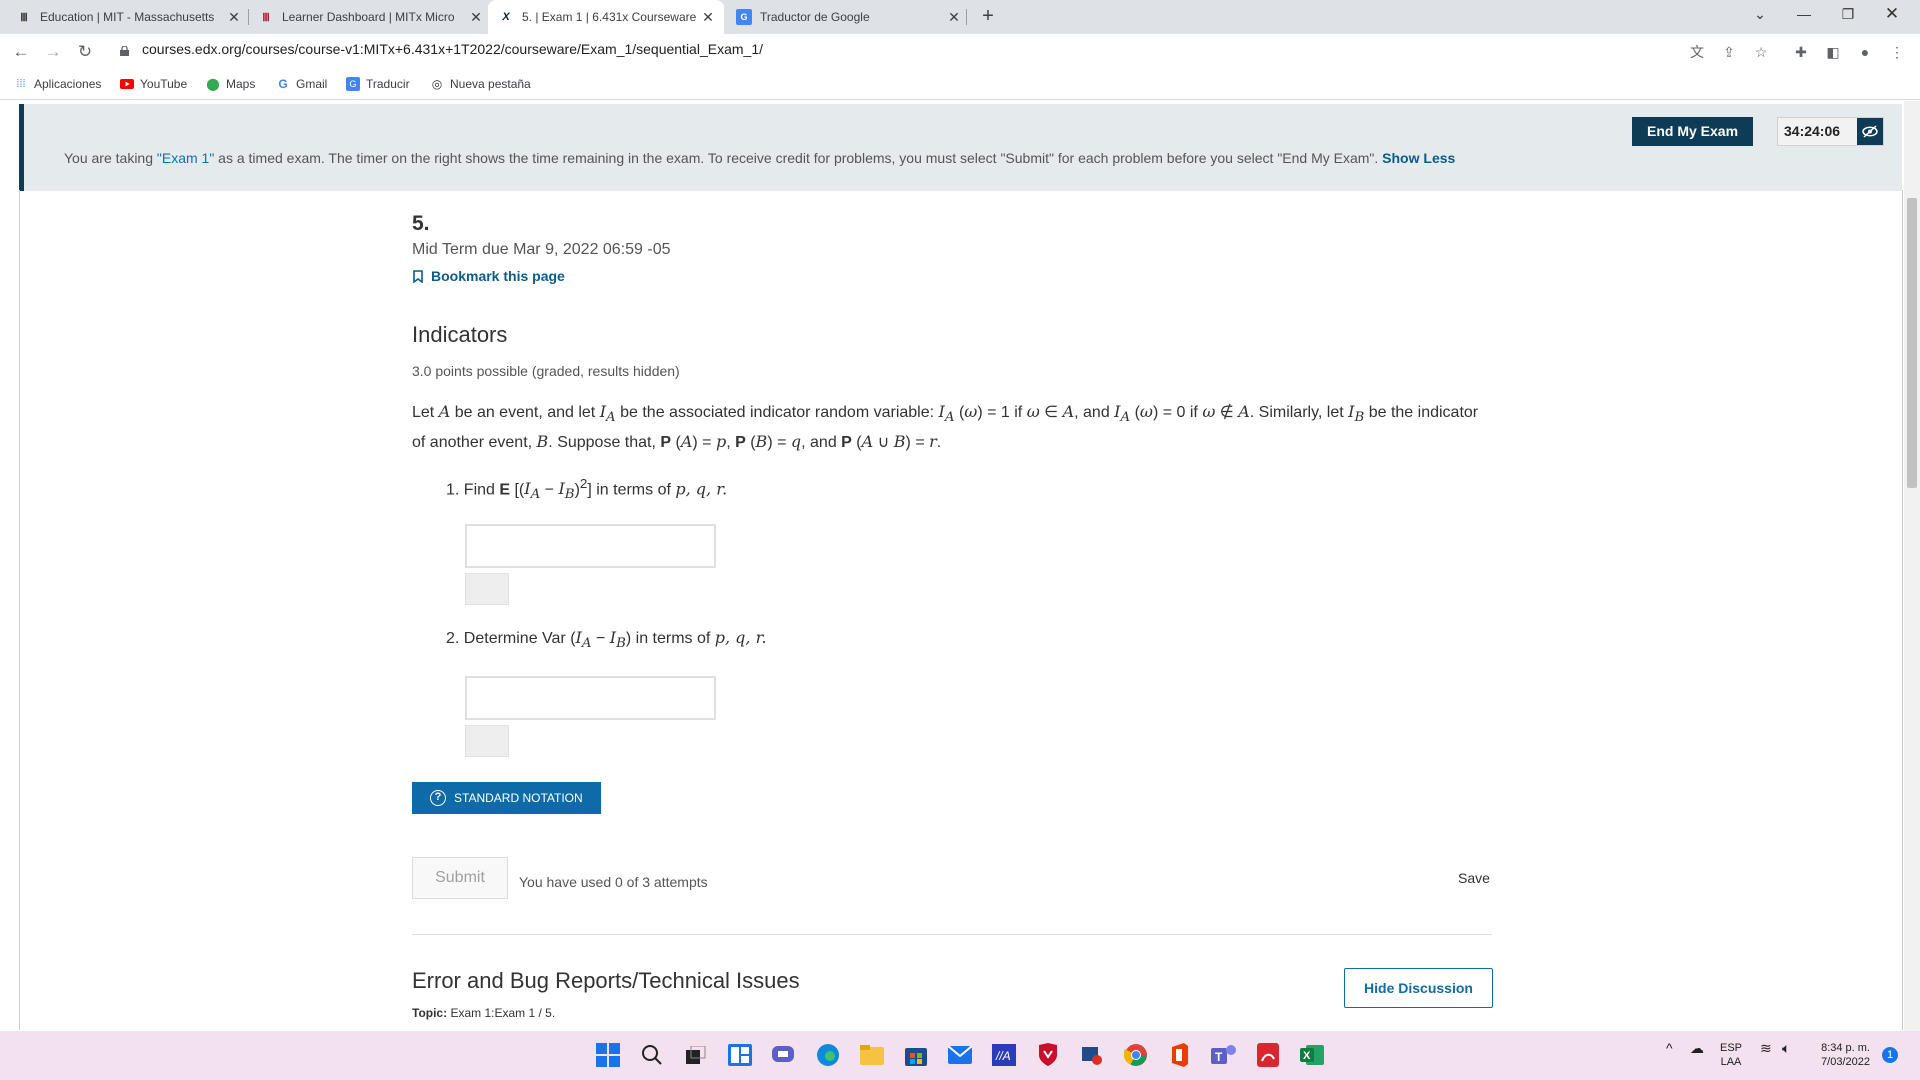  Describe the element at coordinates (153, 84) in the screenshot. I see `bookmark-youtube: YouTube` at that location.